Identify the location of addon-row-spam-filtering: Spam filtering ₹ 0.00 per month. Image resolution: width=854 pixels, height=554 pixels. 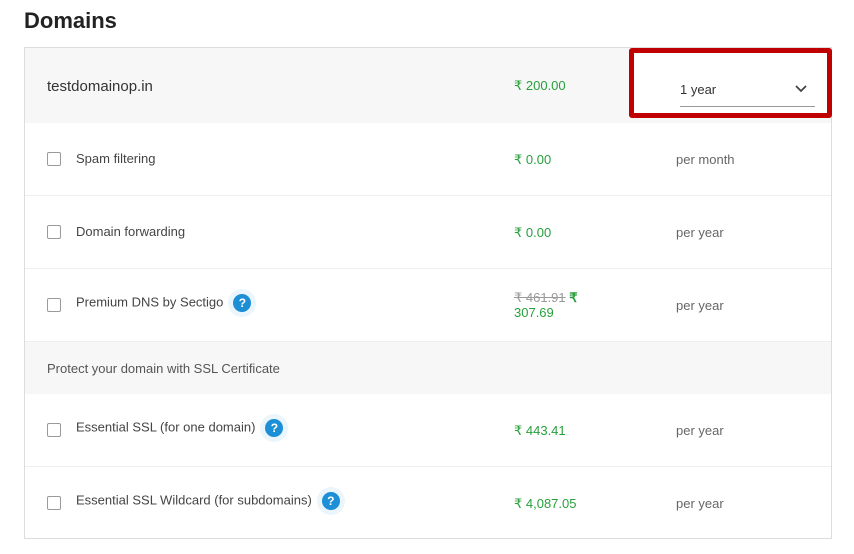
(428, 159).